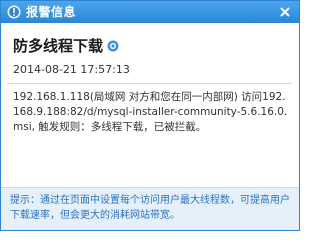 The width and height of the screenshot is (320, 240). I want to click on alert-timestamp: 2014-08-21 17:57:13, so click(71, 69).